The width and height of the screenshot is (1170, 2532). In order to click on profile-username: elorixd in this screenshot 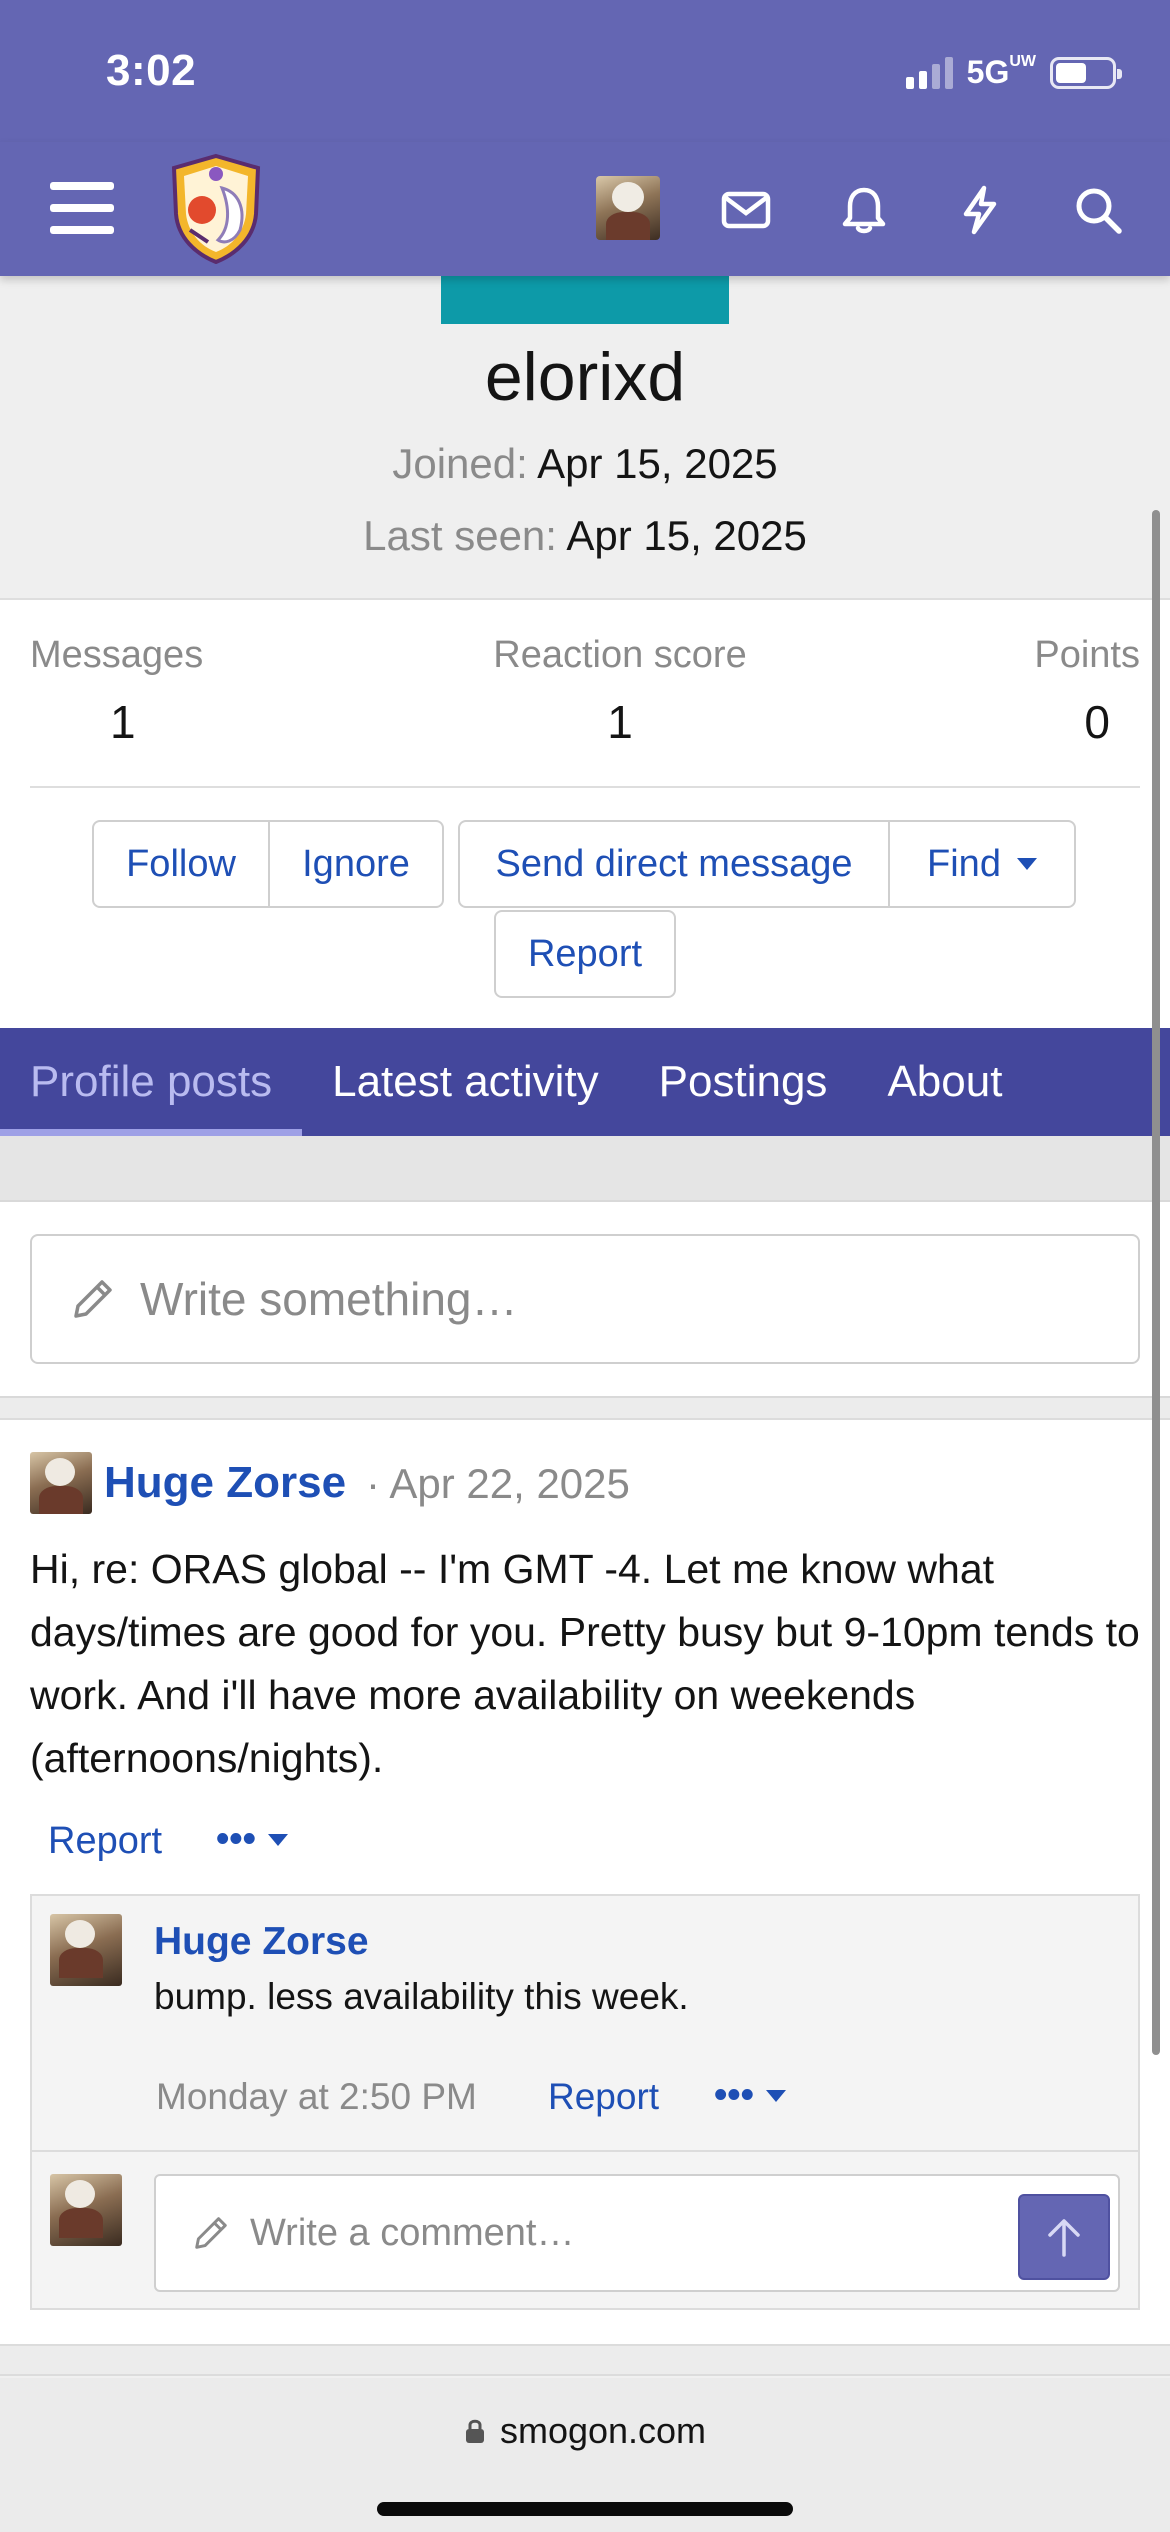, I will do `click(585, 377)`.